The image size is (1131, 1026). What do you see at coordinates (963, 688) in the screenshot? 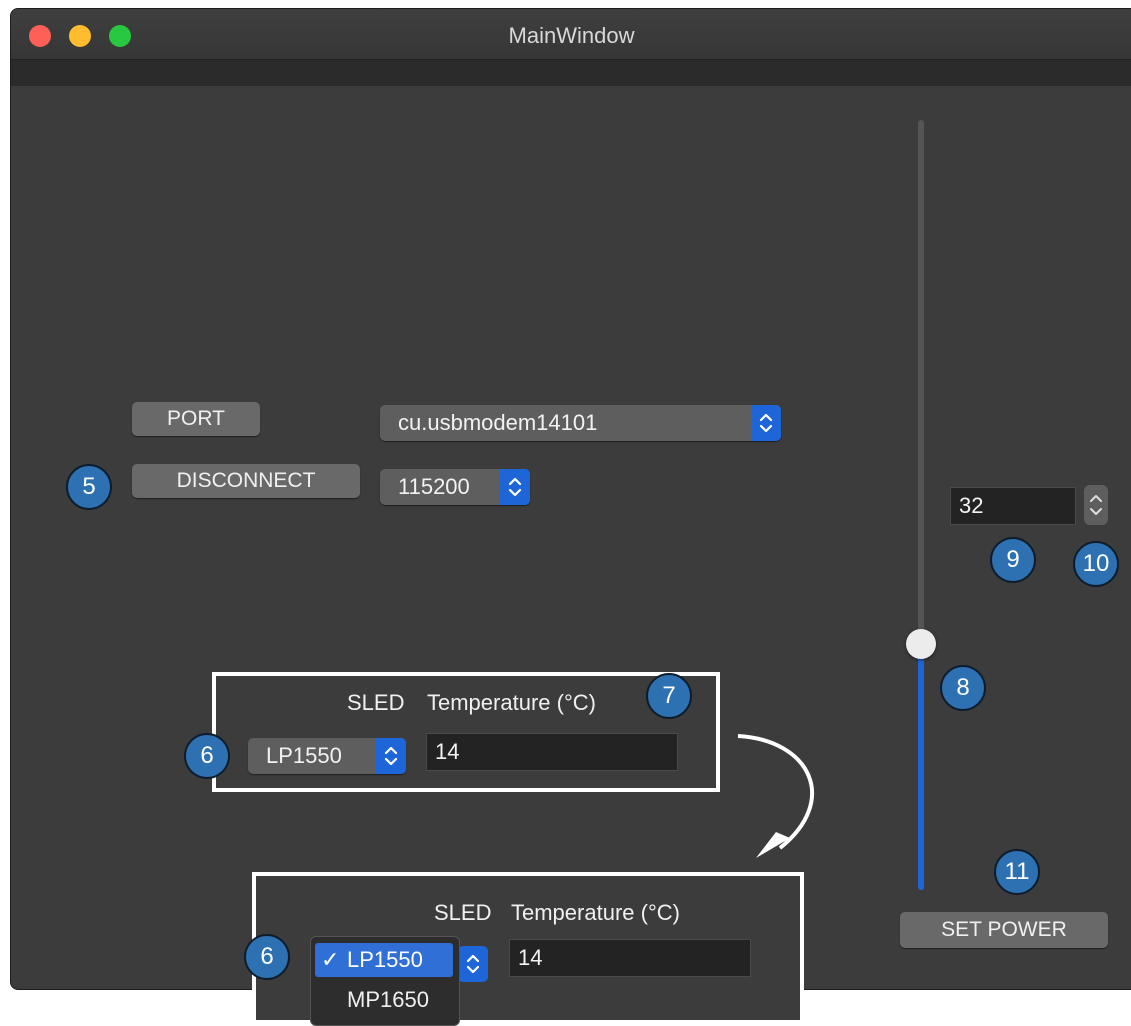
I see `annotation-badge-8: 8` at bounding box center [963, 688].